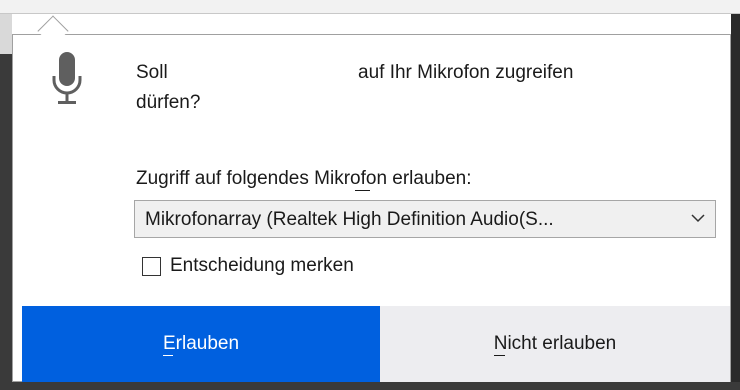 This screenshot has height=390, width=740. I want to click on background-divider, so click(370, 13).